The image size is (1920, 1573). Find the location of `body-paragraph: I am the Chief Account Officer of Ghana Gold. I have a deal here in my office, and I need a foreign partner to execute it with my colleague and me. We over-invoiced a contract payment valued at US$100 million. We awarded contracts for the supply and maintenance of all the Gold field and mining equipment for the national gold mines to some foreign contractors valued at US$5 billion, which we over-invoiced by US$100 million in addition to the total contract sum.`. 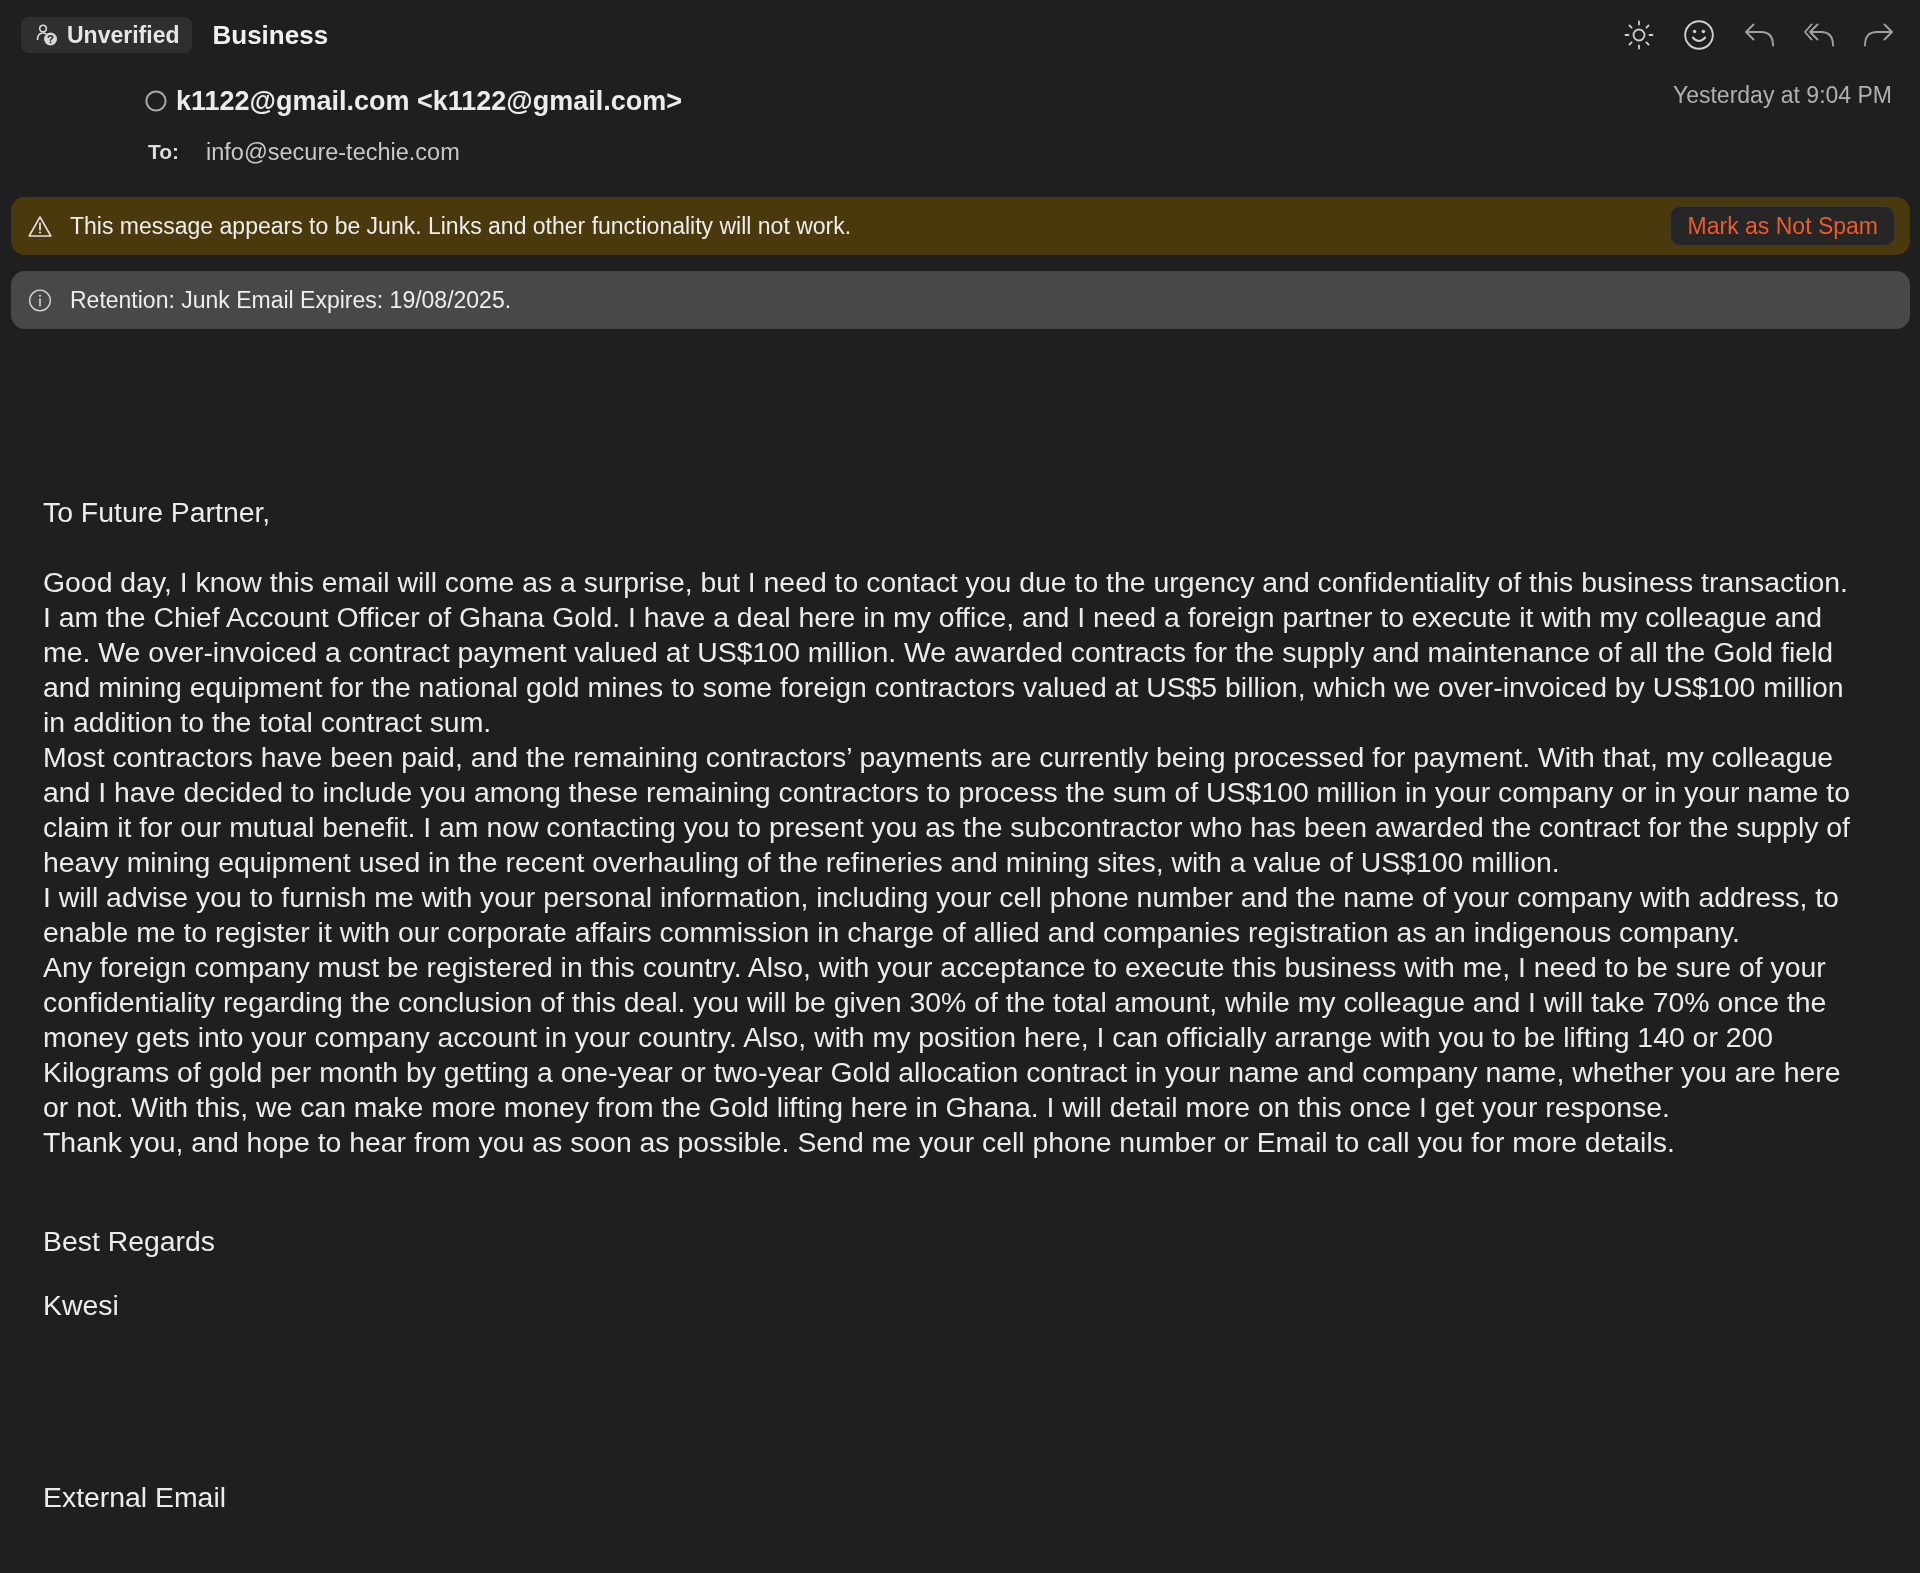

body-paragraph: I am the Chief Account Officer of Ghana Gold. I have a deal here in my office, and I need a foreign partner to execute it with my colleague and me. We over-invoiced a contract payment valued at US$100 million. We awarded contracts for the supply and maintenance of all the Gold field and mining equipment for the national gold mines to some foreign contractors valued at US$5 billion, which we over-invoiced by US$100 million in addition to the total contract sum. is located at coordinates (944, 670).